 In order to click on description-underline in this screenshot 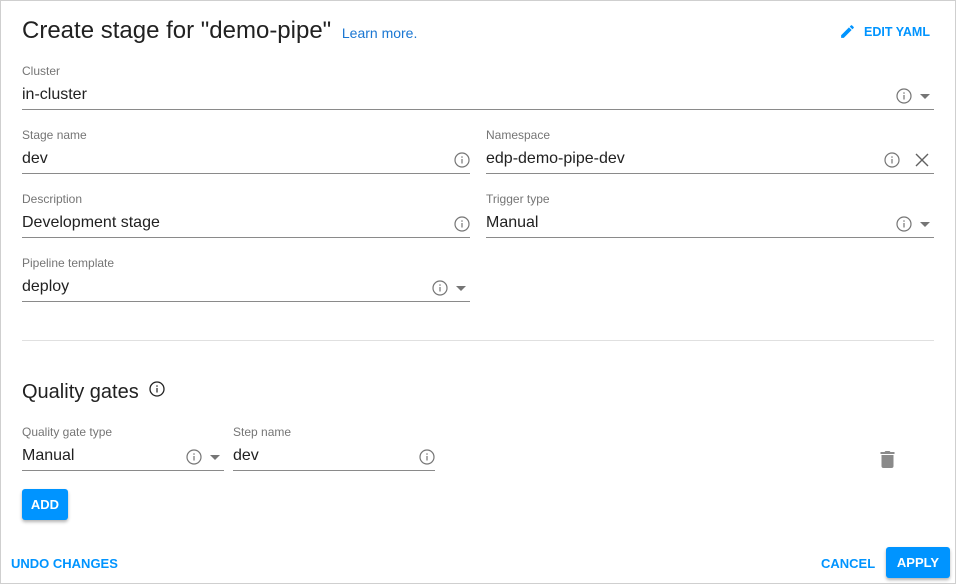, I will do `click(246, 237)`.